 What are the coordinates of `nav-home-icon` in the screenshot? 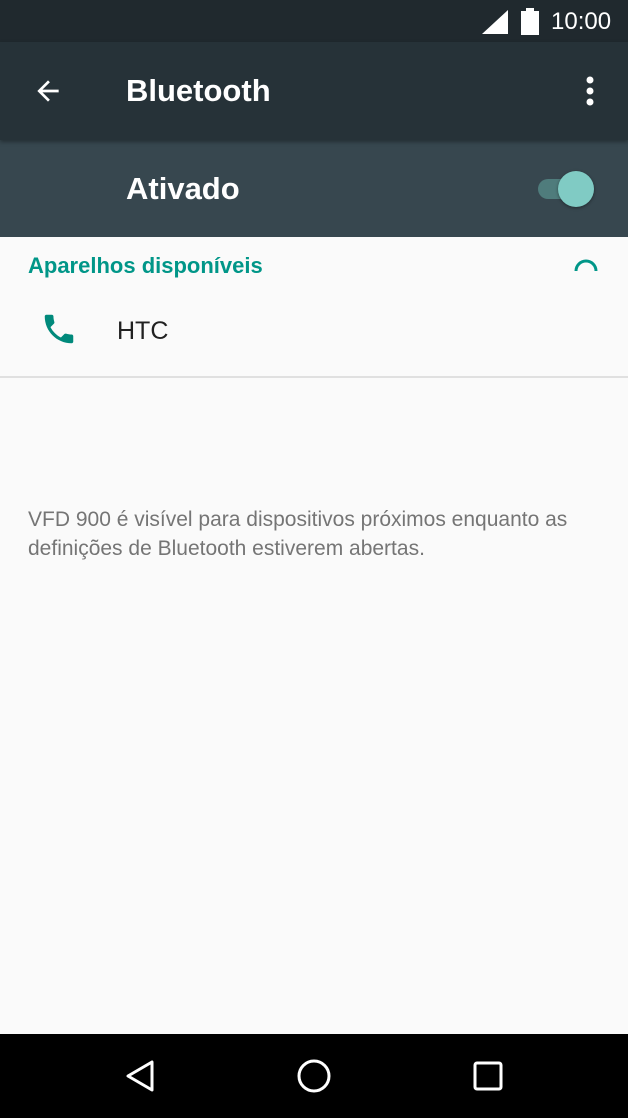 It's located at (314, 1076).